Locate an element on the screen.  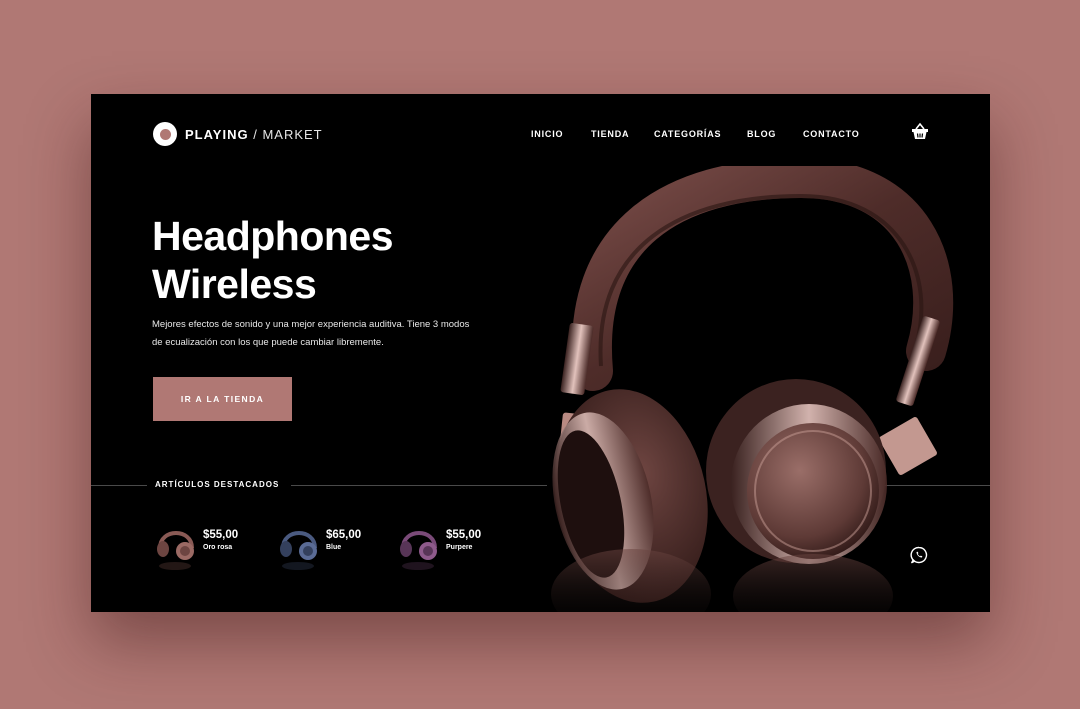
nav-link-blog: BLOG is located at coordinates (761, 134).